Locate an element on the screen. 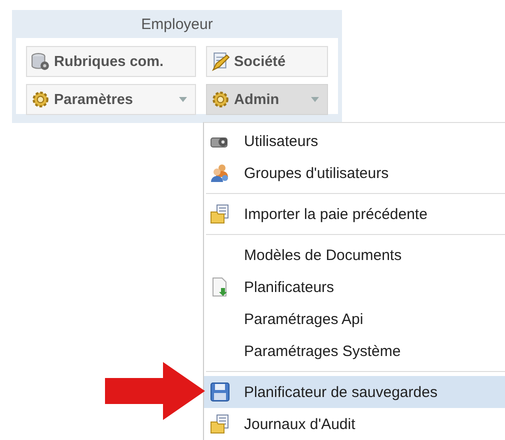 This screenshot has width=505, height=440. file-download-icon is located at coordinates (220, 287).